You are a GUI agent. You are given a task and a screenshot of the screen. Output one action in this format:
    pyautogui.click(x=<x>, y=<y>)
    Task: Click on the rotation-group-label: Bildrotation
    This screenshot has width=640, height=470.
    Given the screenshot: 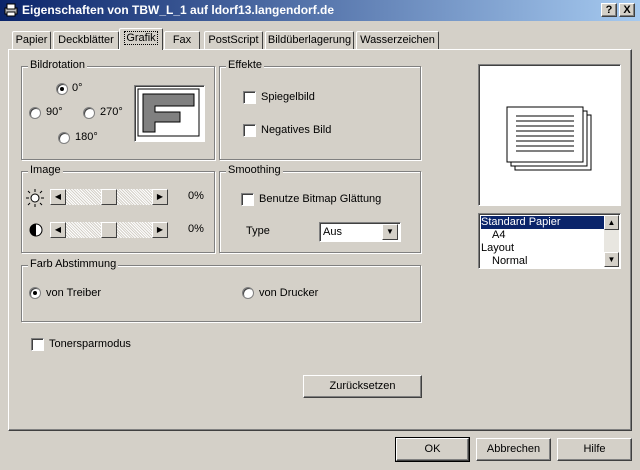 What is the action you would take?
    pyautogui.click(x=58, y=65)
    